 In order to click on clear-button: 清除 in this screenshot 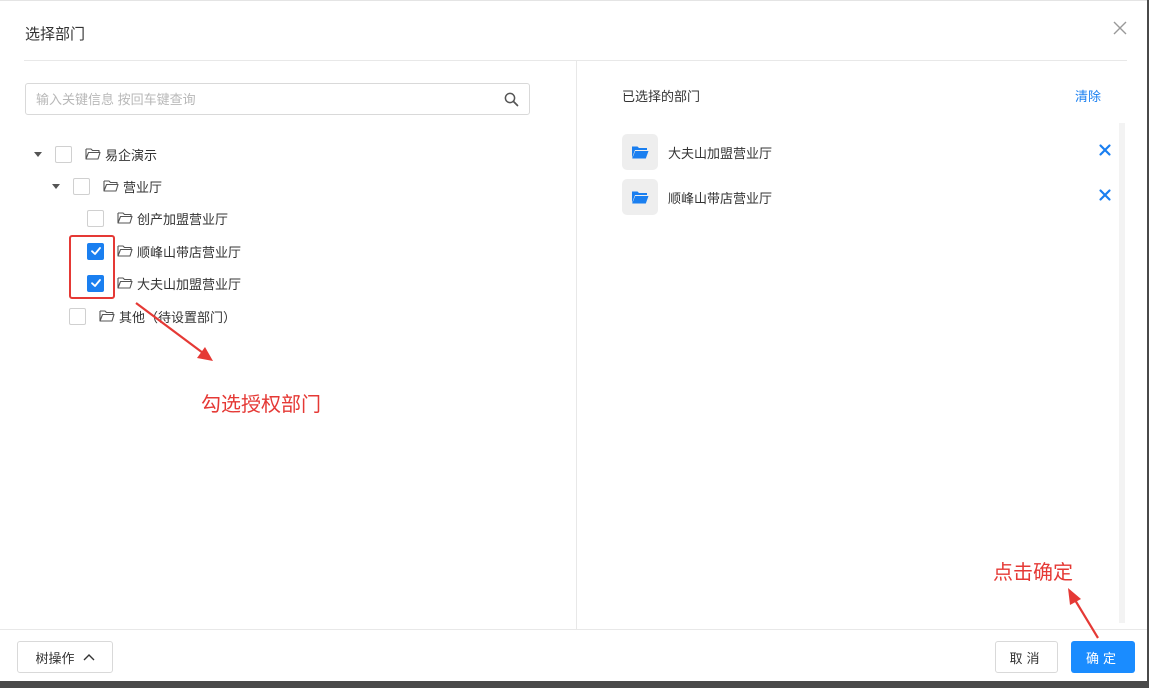, I will do `click(1088, 95)`.